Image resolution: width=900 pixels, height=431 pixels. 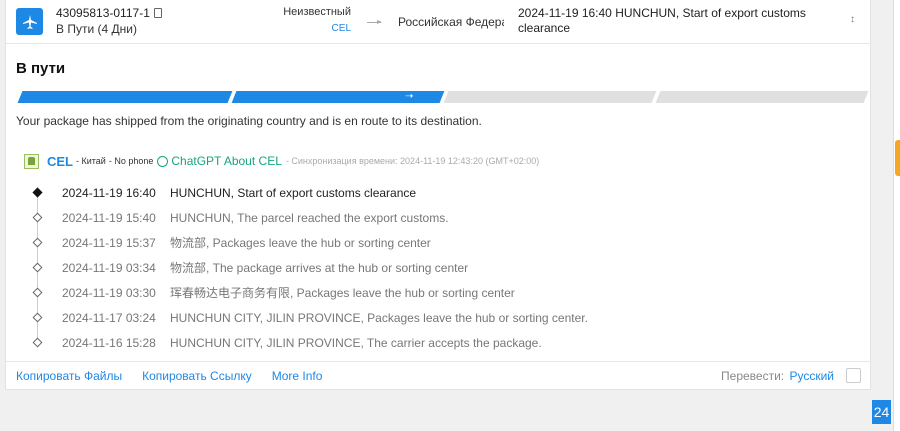 What do you see at coordinates (451, 22) in the screenshot?
I see `destination-country: Российская Федерация` at bounding box center [451, 22].